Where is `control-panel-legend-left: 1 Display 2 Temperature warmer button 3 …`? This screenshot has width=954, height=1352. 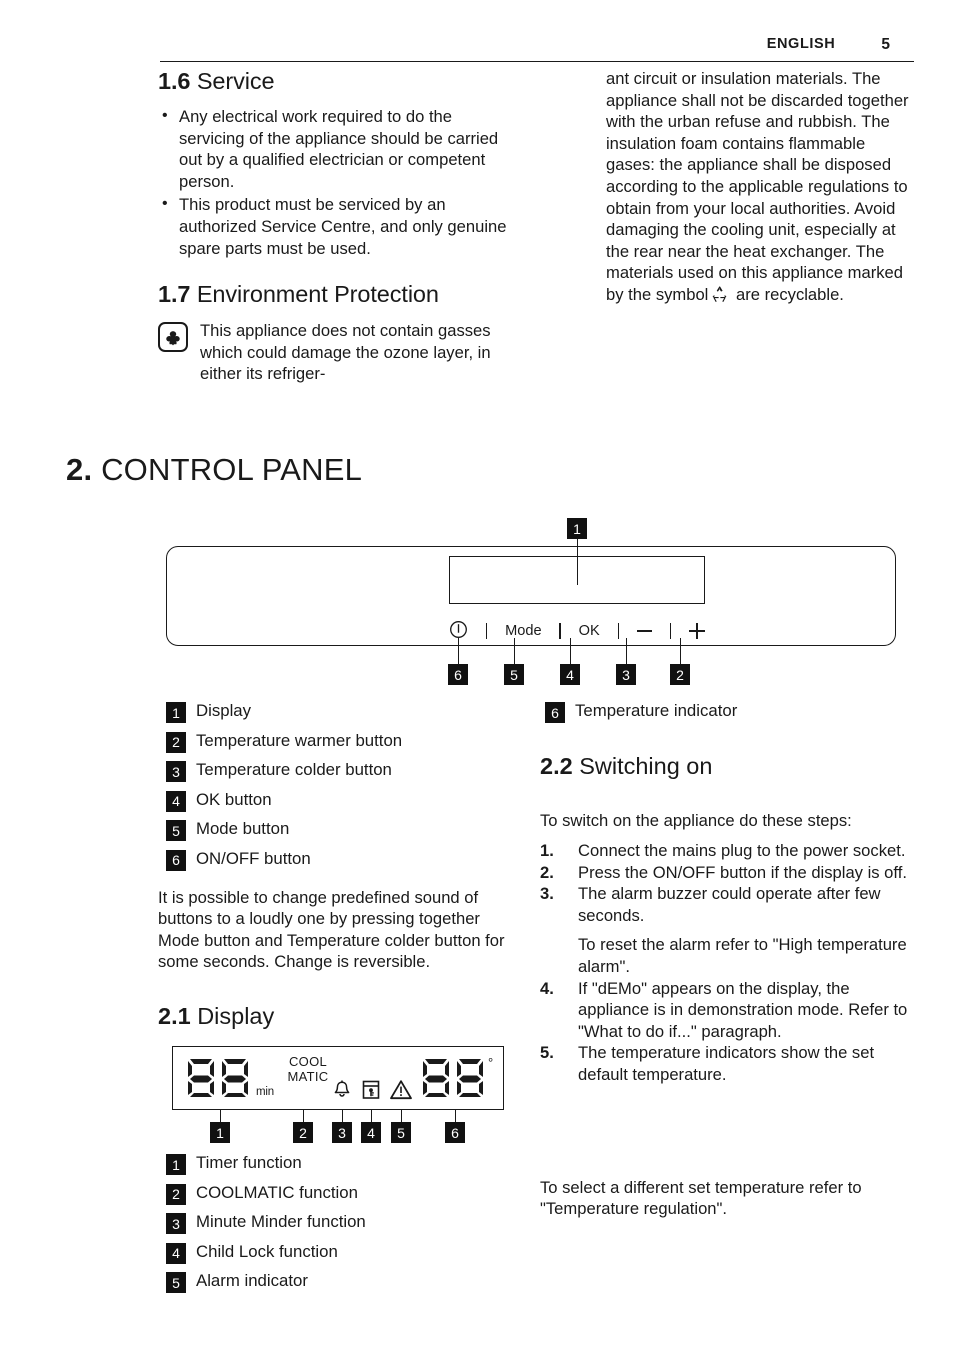
control-panel-legend-left: 1 Display 2 Temperature warmer button 3 … is located at coordinates (341, 788).